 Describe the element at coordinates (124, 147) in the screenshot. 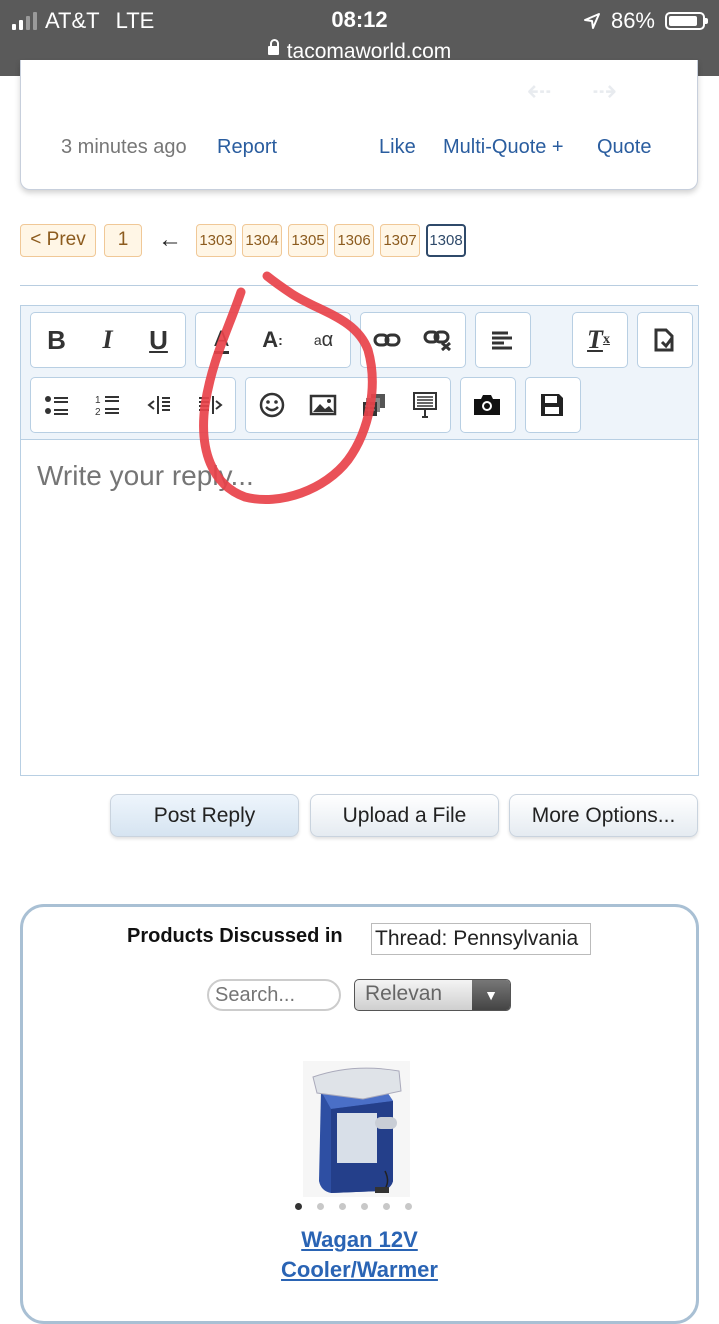

I see `post-time: 3 minutes ago` at that location.